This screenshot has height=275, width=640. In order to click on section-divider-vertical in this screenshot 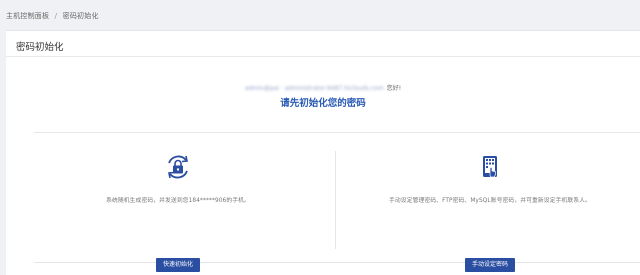, I will do `click(335, 200)`.